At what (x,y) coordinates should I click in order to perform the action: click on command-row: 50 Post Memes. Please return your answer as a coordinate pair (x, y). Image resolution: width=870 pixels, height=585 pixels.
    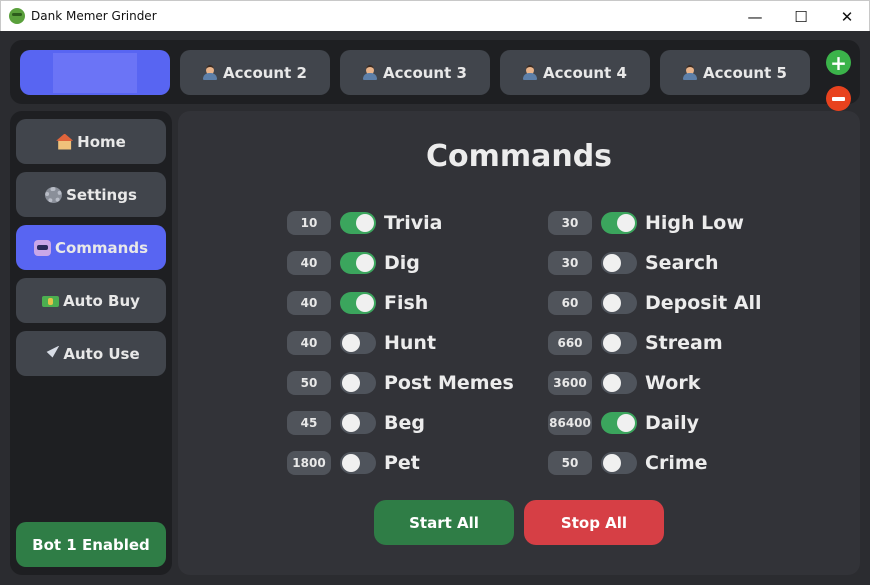
    Looking at the image, I should click on (400, 383).